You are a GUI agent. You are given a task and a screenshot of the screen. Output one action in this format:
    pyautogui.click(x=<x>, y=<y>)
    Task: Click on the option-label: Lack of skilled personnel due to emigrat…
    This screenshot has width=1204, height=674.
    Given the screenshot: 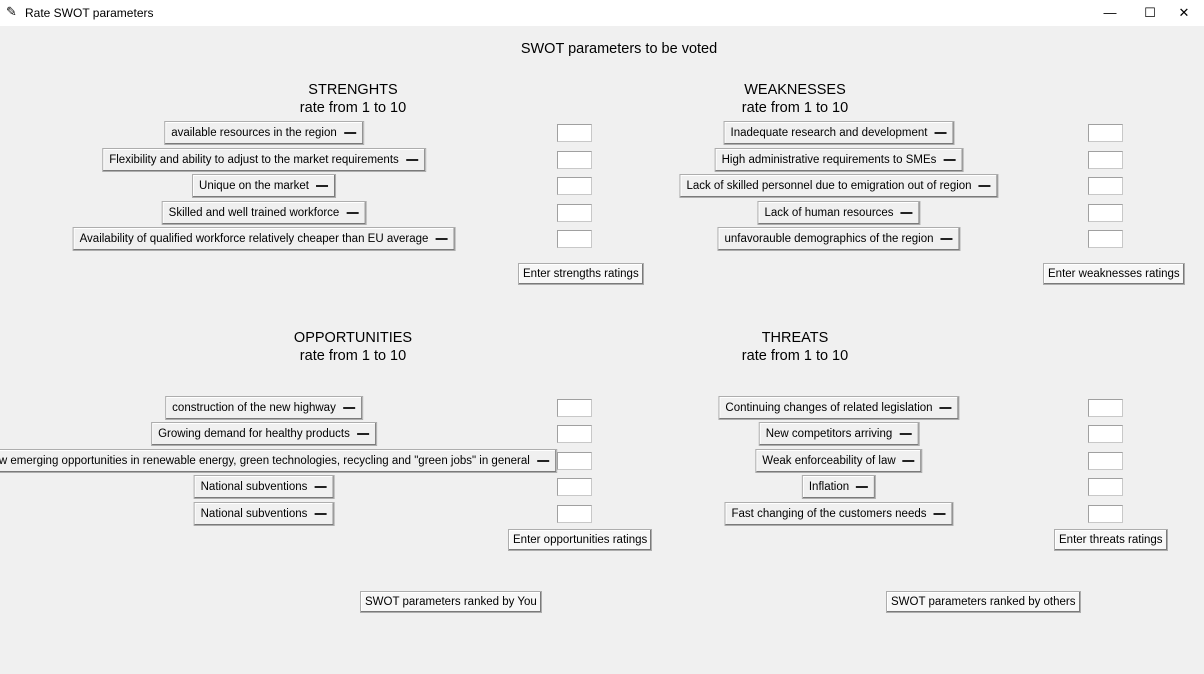 What is the action you would take?
    pyautogui.click(x=829, y=186)
    